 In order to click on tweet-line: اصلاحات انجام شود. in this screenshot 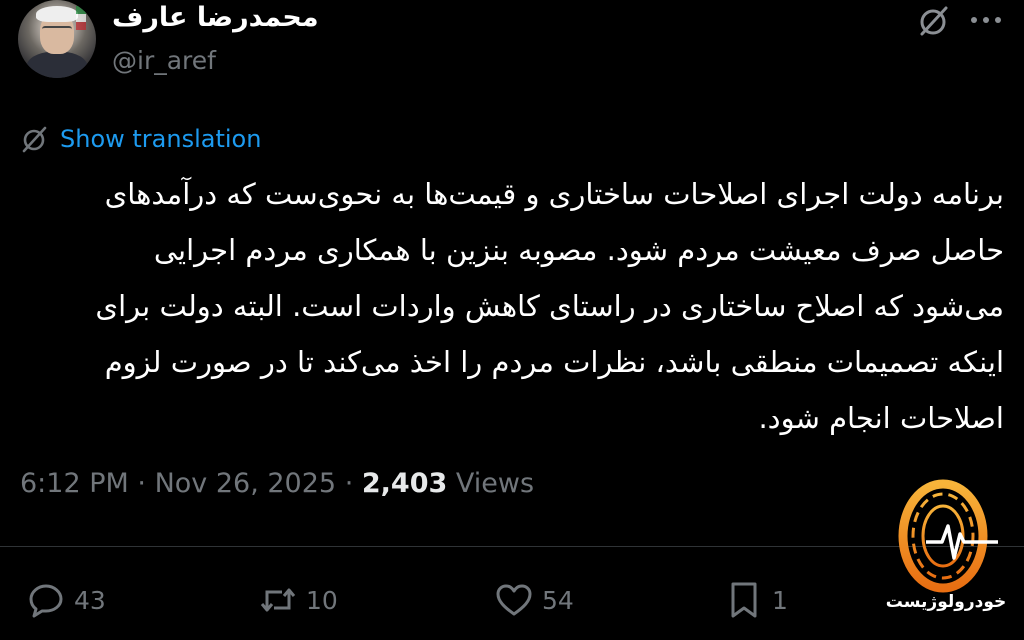, I will do `click(881, 418)`.